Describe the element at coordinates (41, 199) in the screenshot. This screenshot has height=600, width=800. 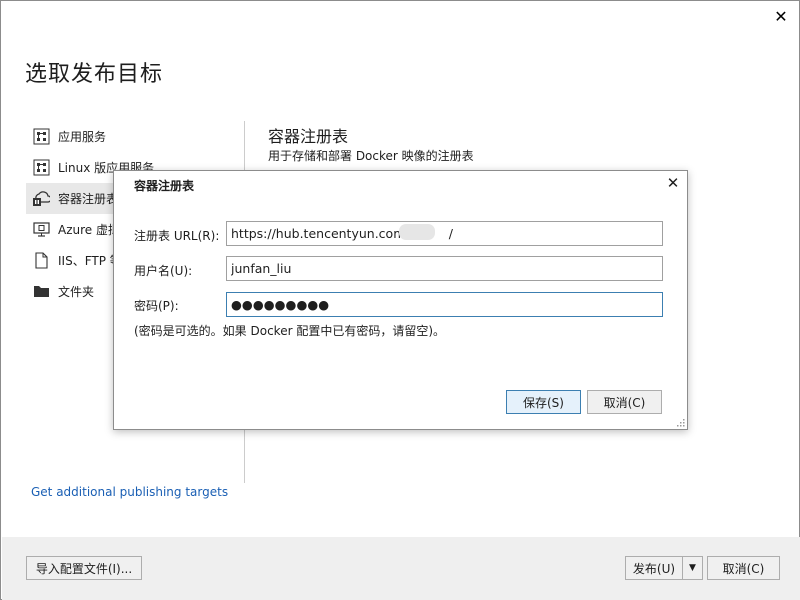
I see `container-registry-icon` at that location.